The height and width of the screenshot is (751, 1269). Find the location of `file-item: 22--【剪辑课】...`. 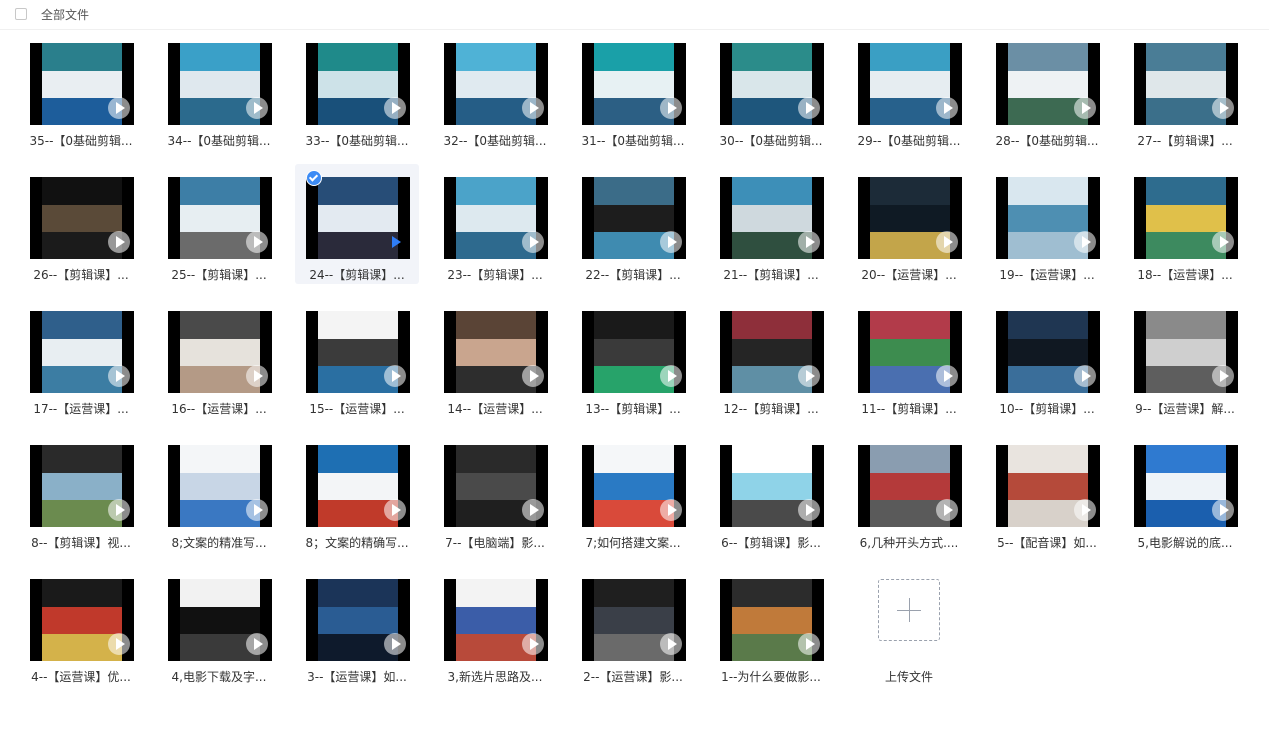

file-item: 22--【剪辑课】... is located at coordinates (633, 224).